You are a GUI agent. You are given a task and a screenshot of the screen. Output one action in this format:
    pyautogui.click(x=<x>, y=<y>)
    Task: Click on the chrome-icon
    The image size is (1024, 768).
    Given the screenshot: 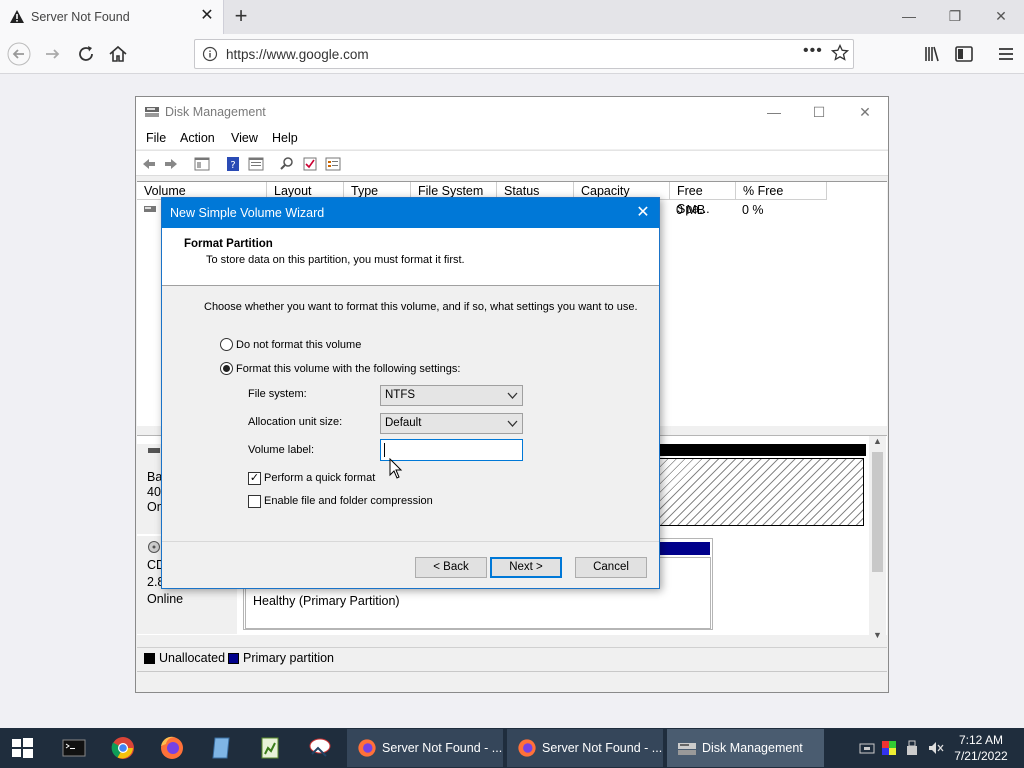 What is the action you would take?
    pyautogui.click(x=123, y=748)
    